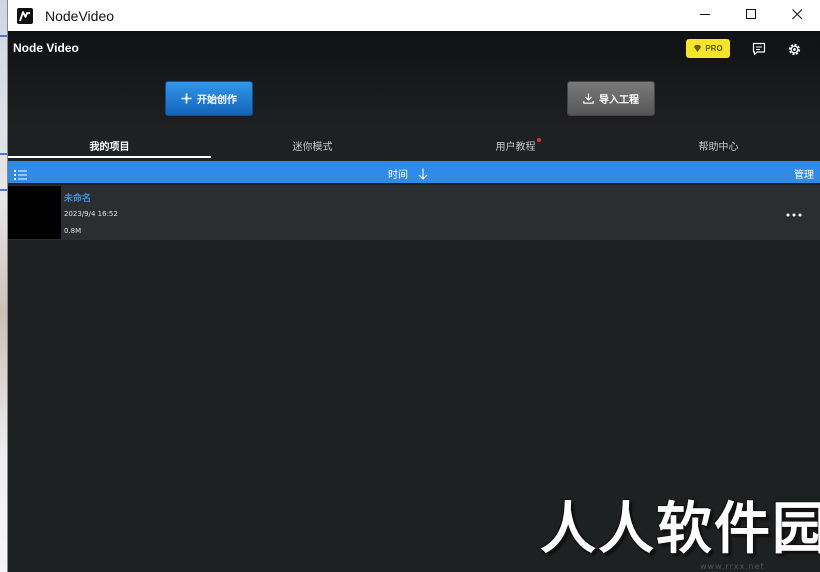  I want to click on minimize-button, so click(705, 15).